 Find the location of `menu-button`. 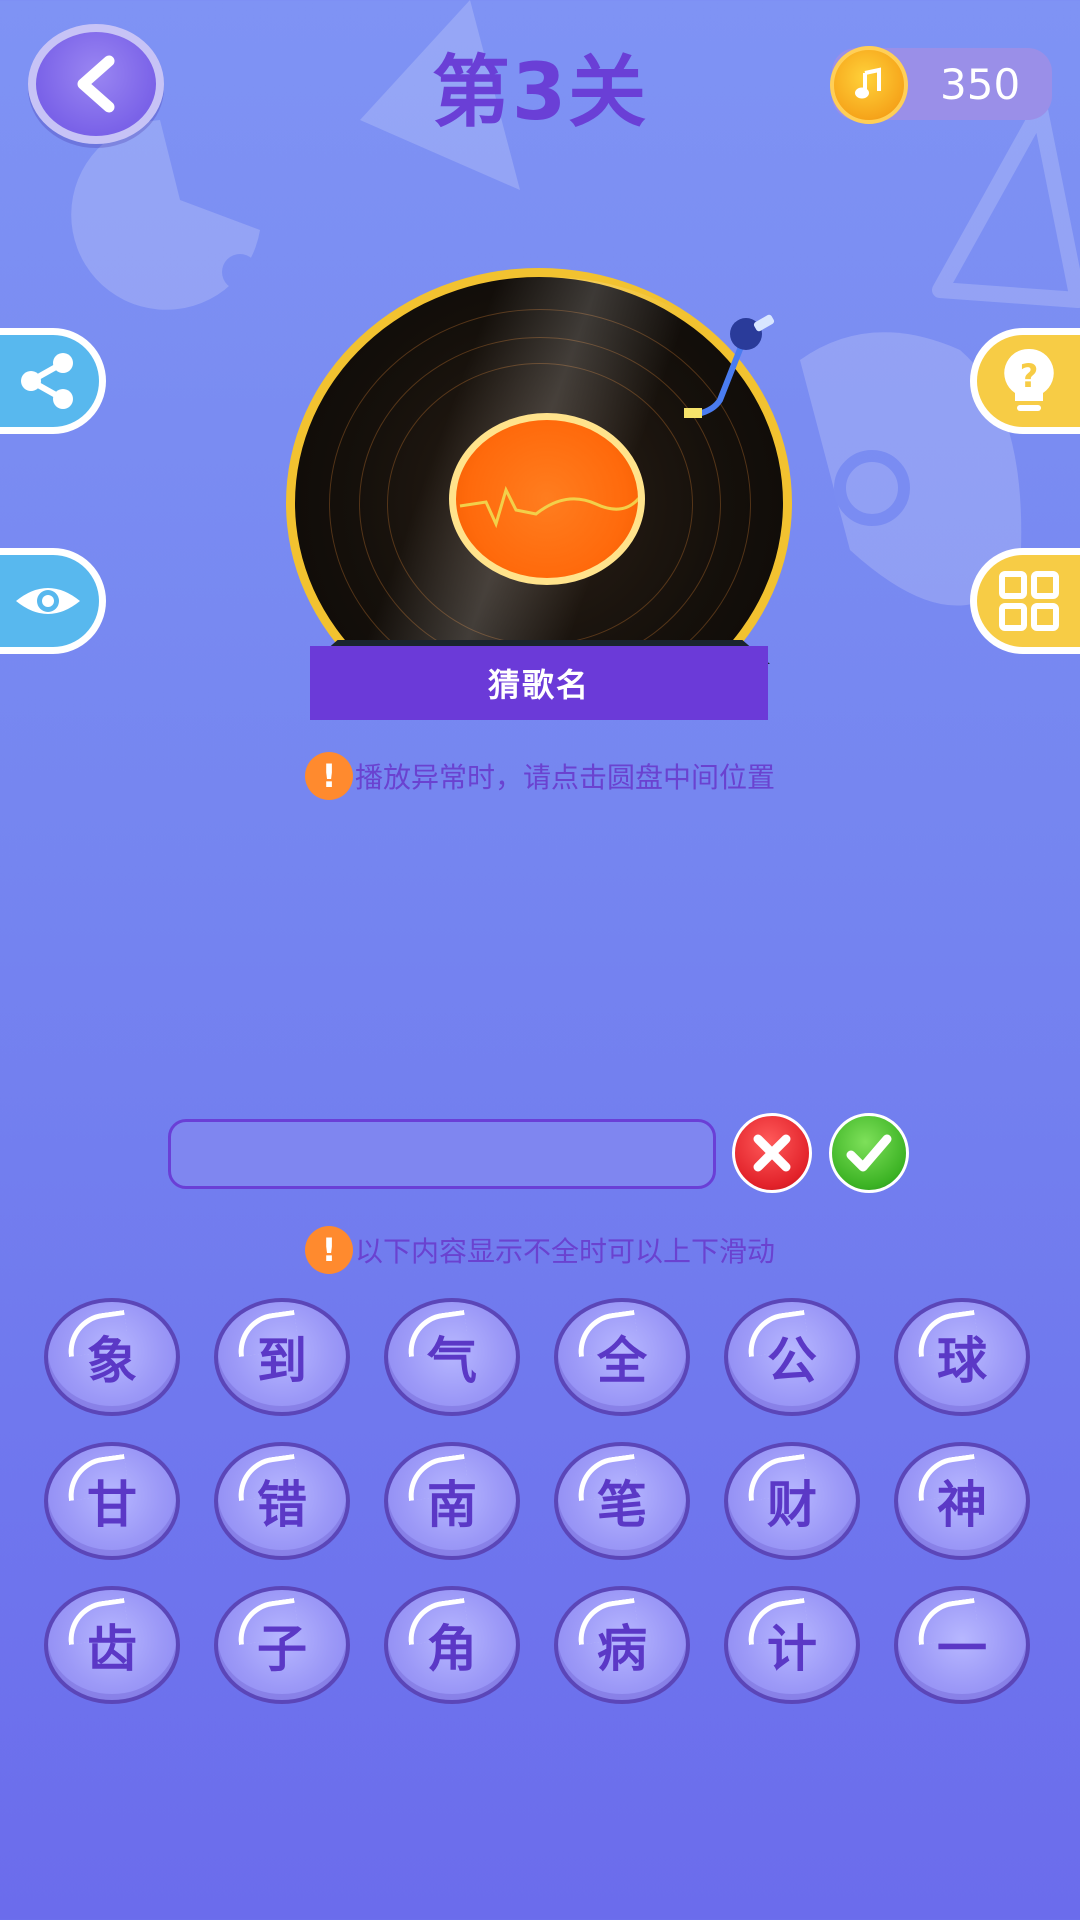

menu-button is located at coordinates (1025, 601).